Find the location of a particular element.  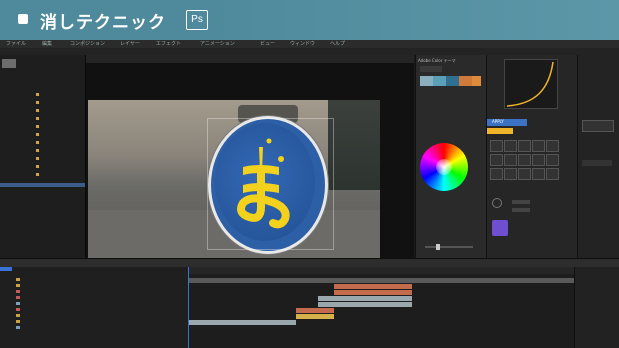

curves-graph is located at coordinates (531, 84).